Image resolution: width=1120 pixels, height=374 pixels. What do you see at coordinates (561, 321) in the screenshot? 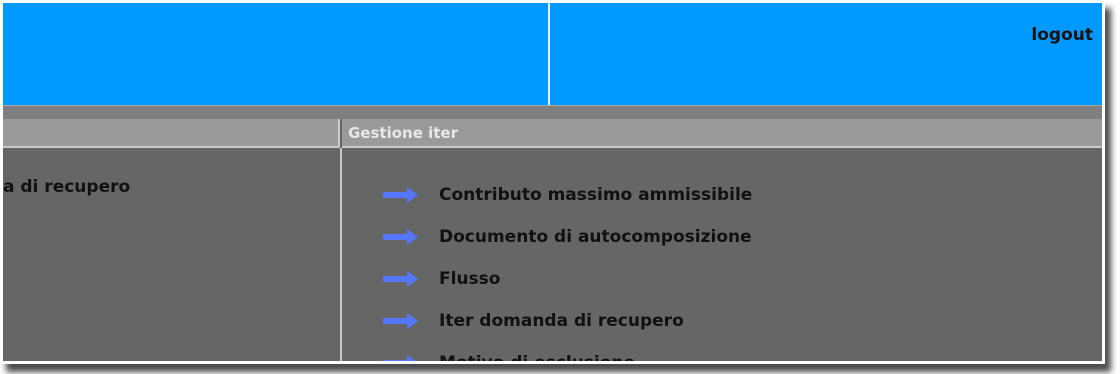
I see `menu-item-label: Iter domanda di recupero` at bounding box center [561, 321].